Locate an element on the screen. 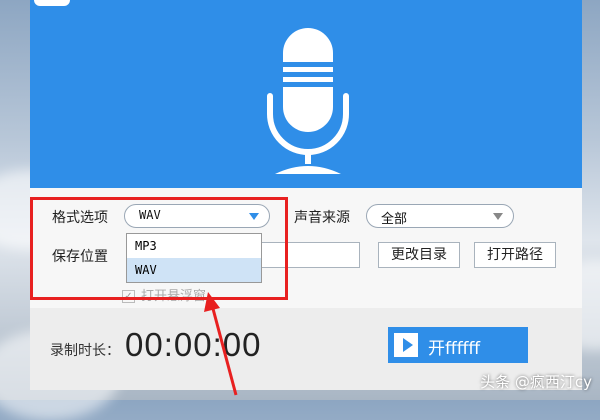 Image resolution: width=600 pixels, height=420 pixels. start-record-button: 开ffffff is located at coordinates (458, 345).